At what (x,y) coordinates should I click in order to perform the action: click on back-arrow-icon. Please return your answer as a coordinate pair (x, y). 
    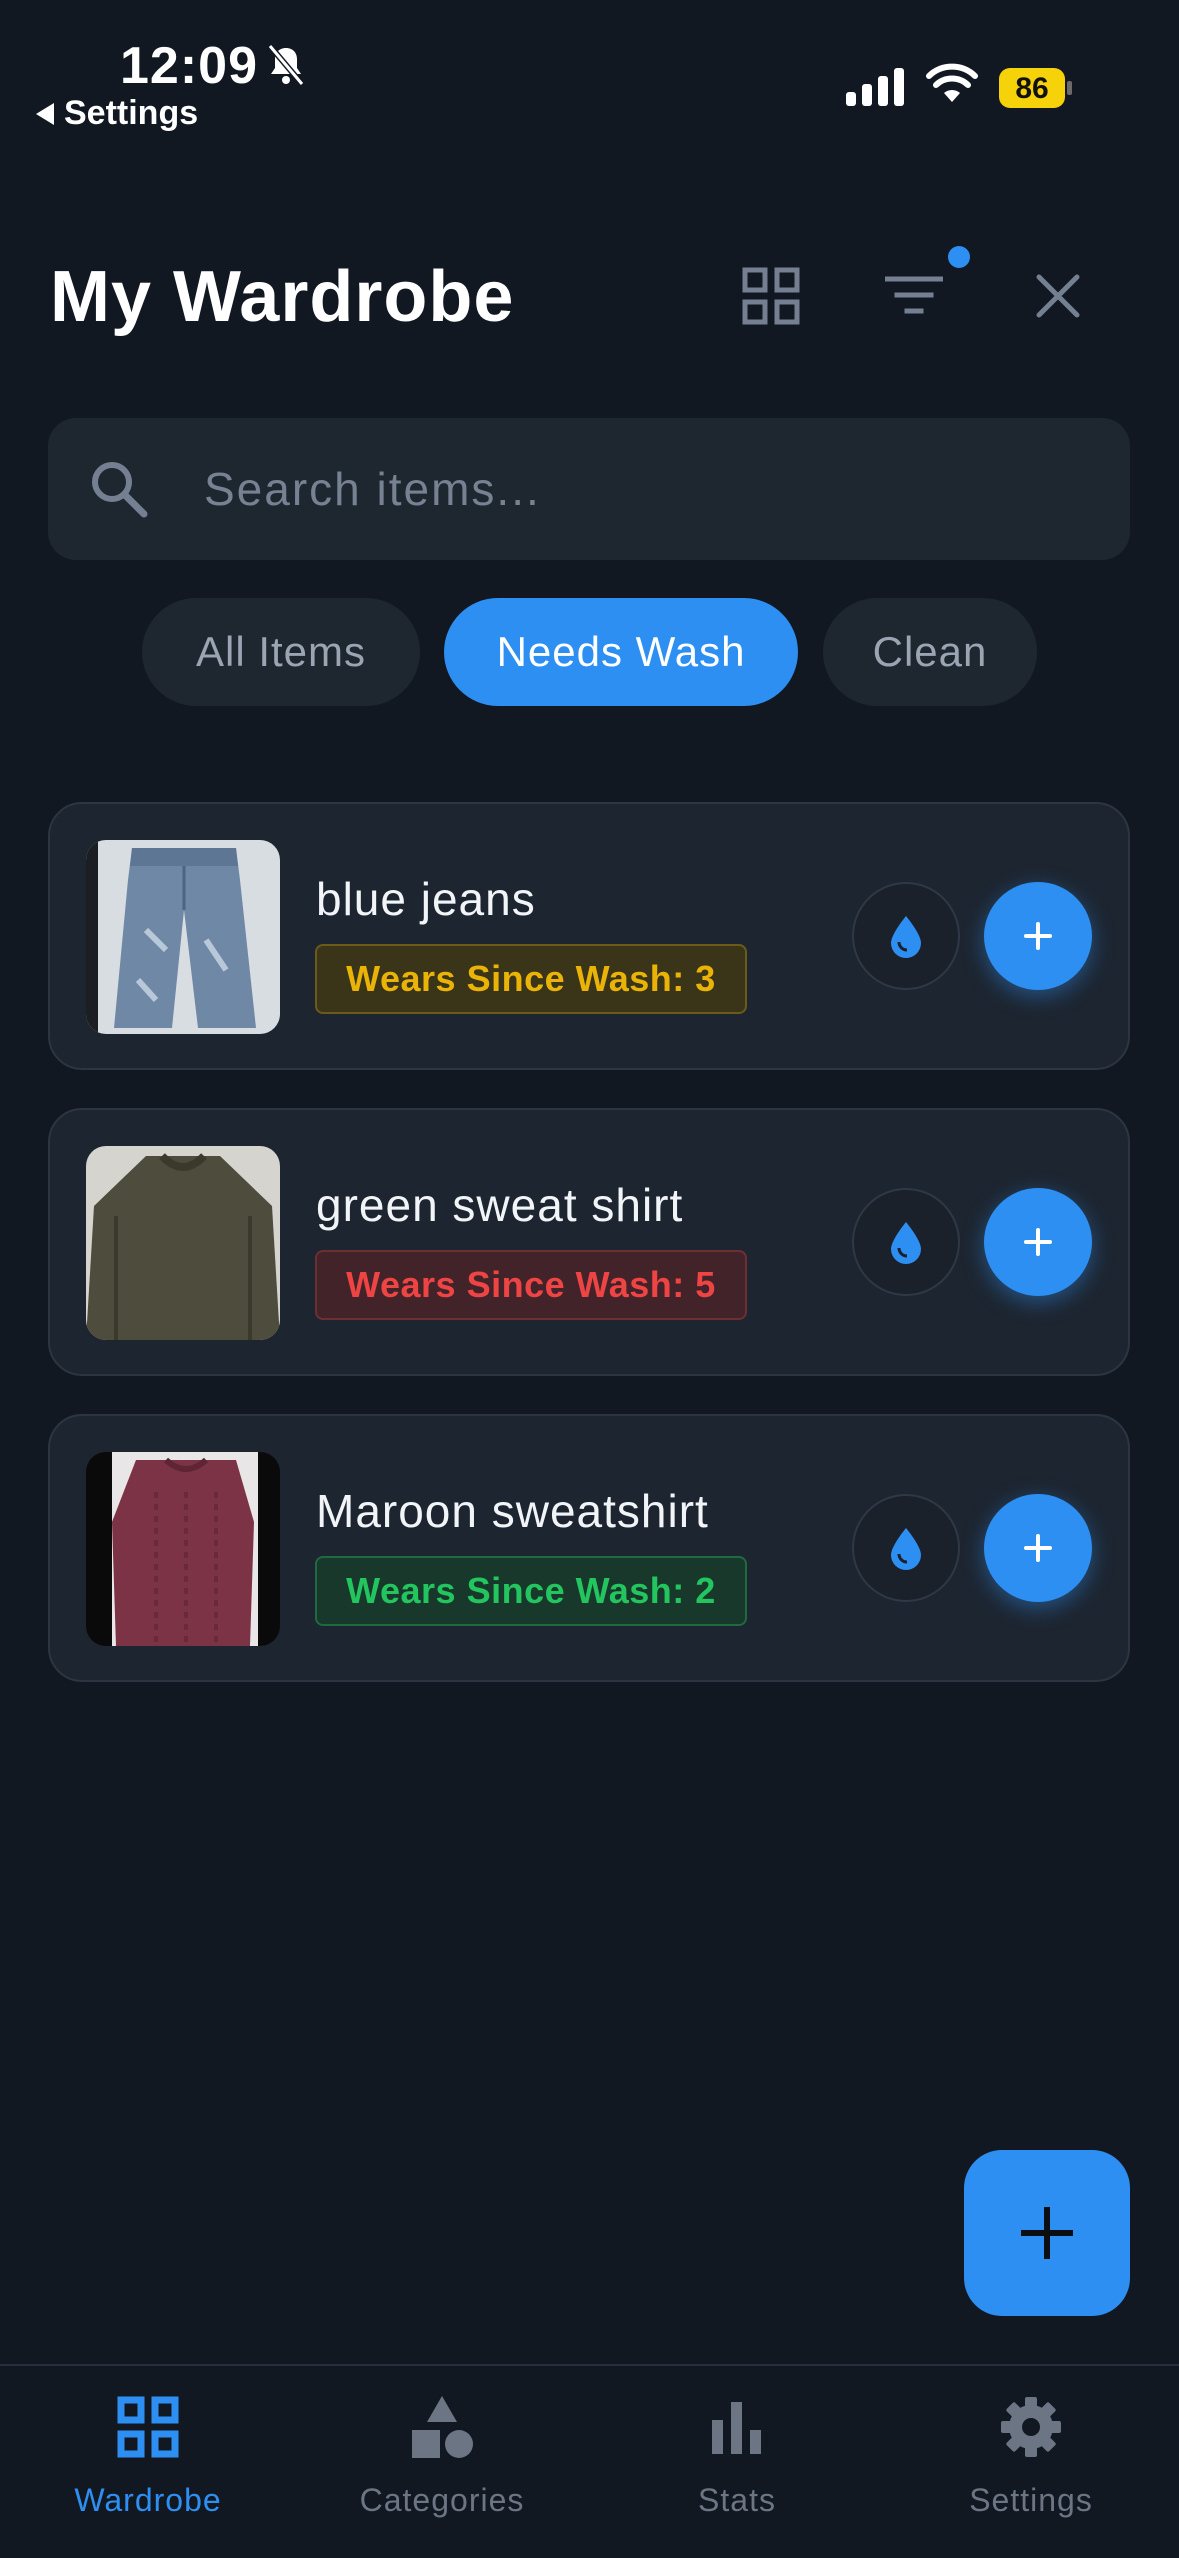
    Looking at the image, I should click on (45, 113).